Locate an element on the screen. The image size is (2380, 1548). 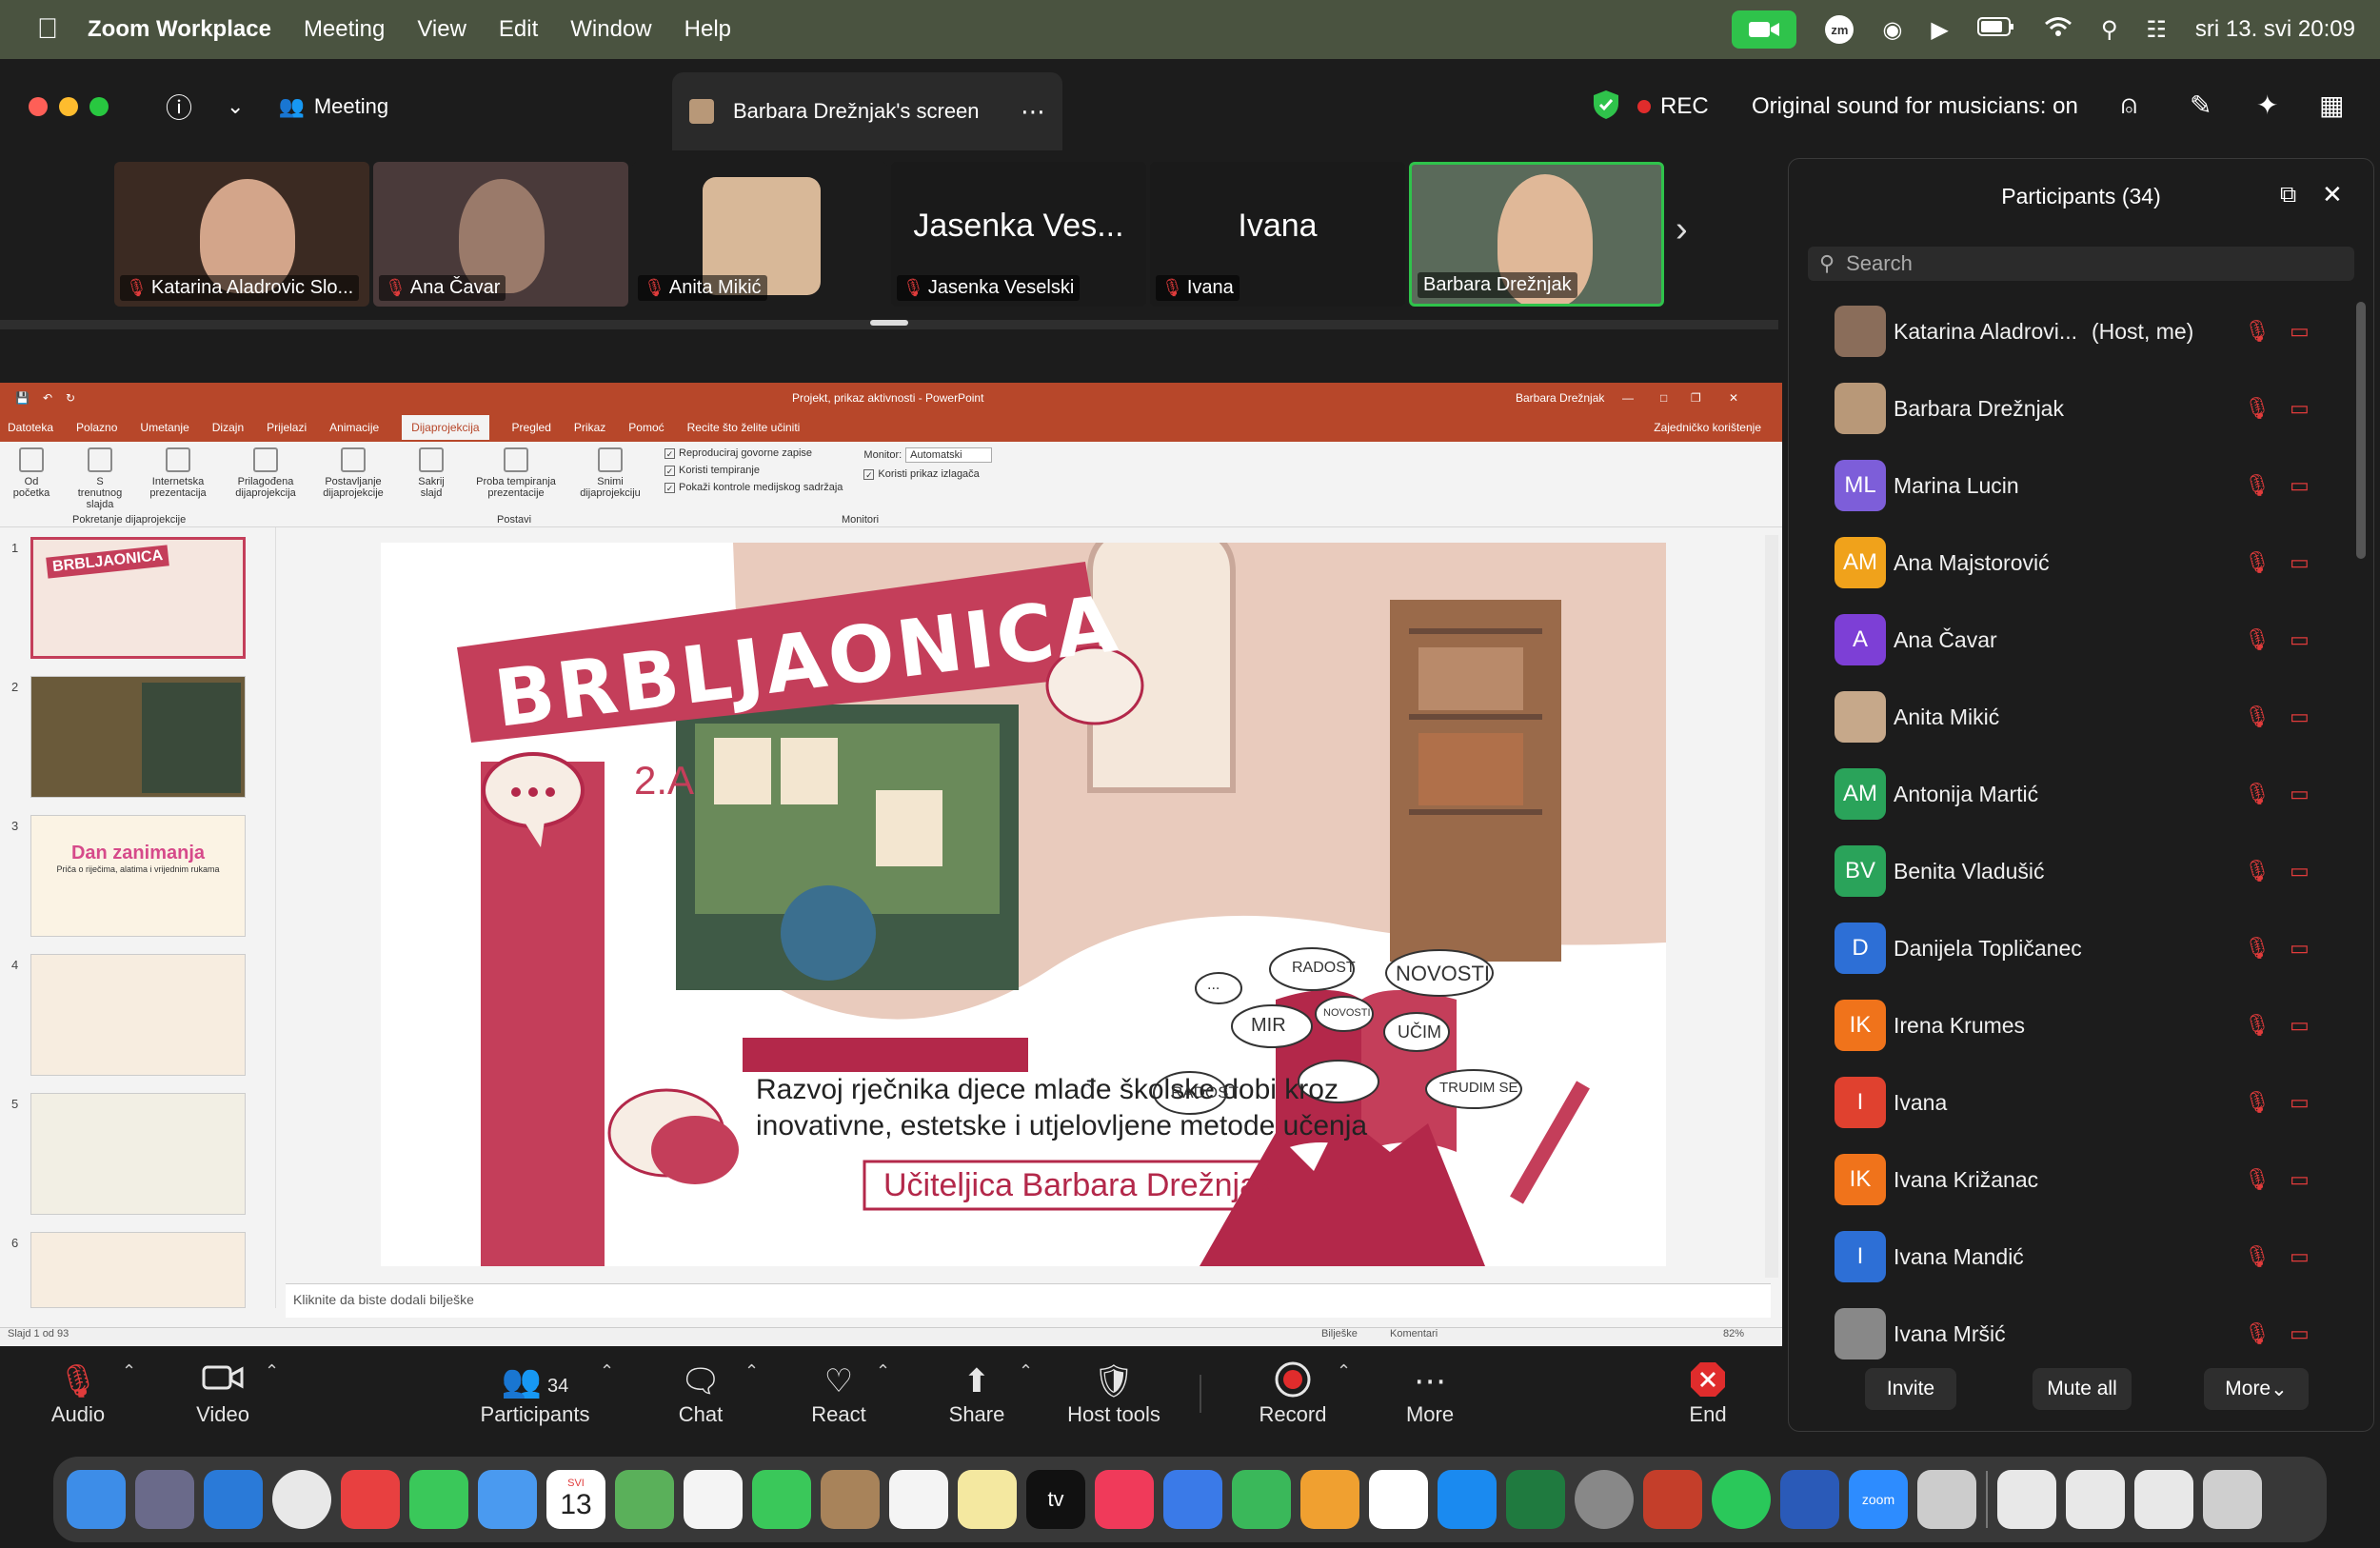
launchpad-icon is located at coordinates (164, 1499).